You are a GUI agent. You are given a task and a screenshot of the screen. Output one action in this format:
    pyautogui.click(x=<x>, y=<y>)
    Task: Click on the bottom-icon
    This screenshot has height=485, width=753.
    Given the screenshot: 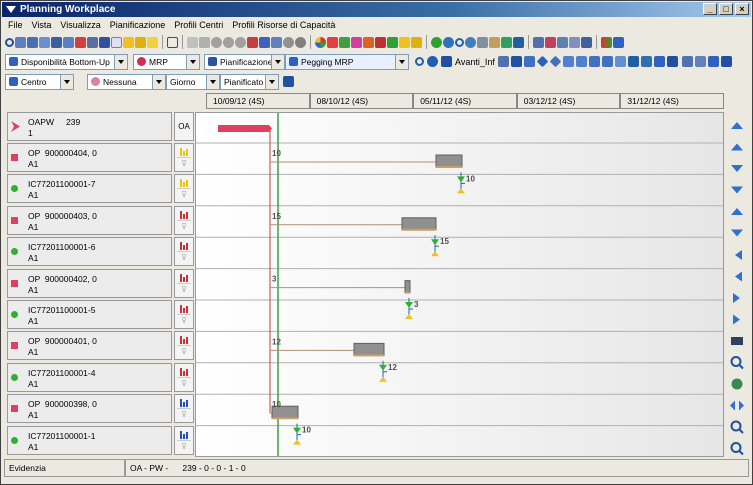 What is the action you would take?
    pyautogui.click(x=737, y=190)
    